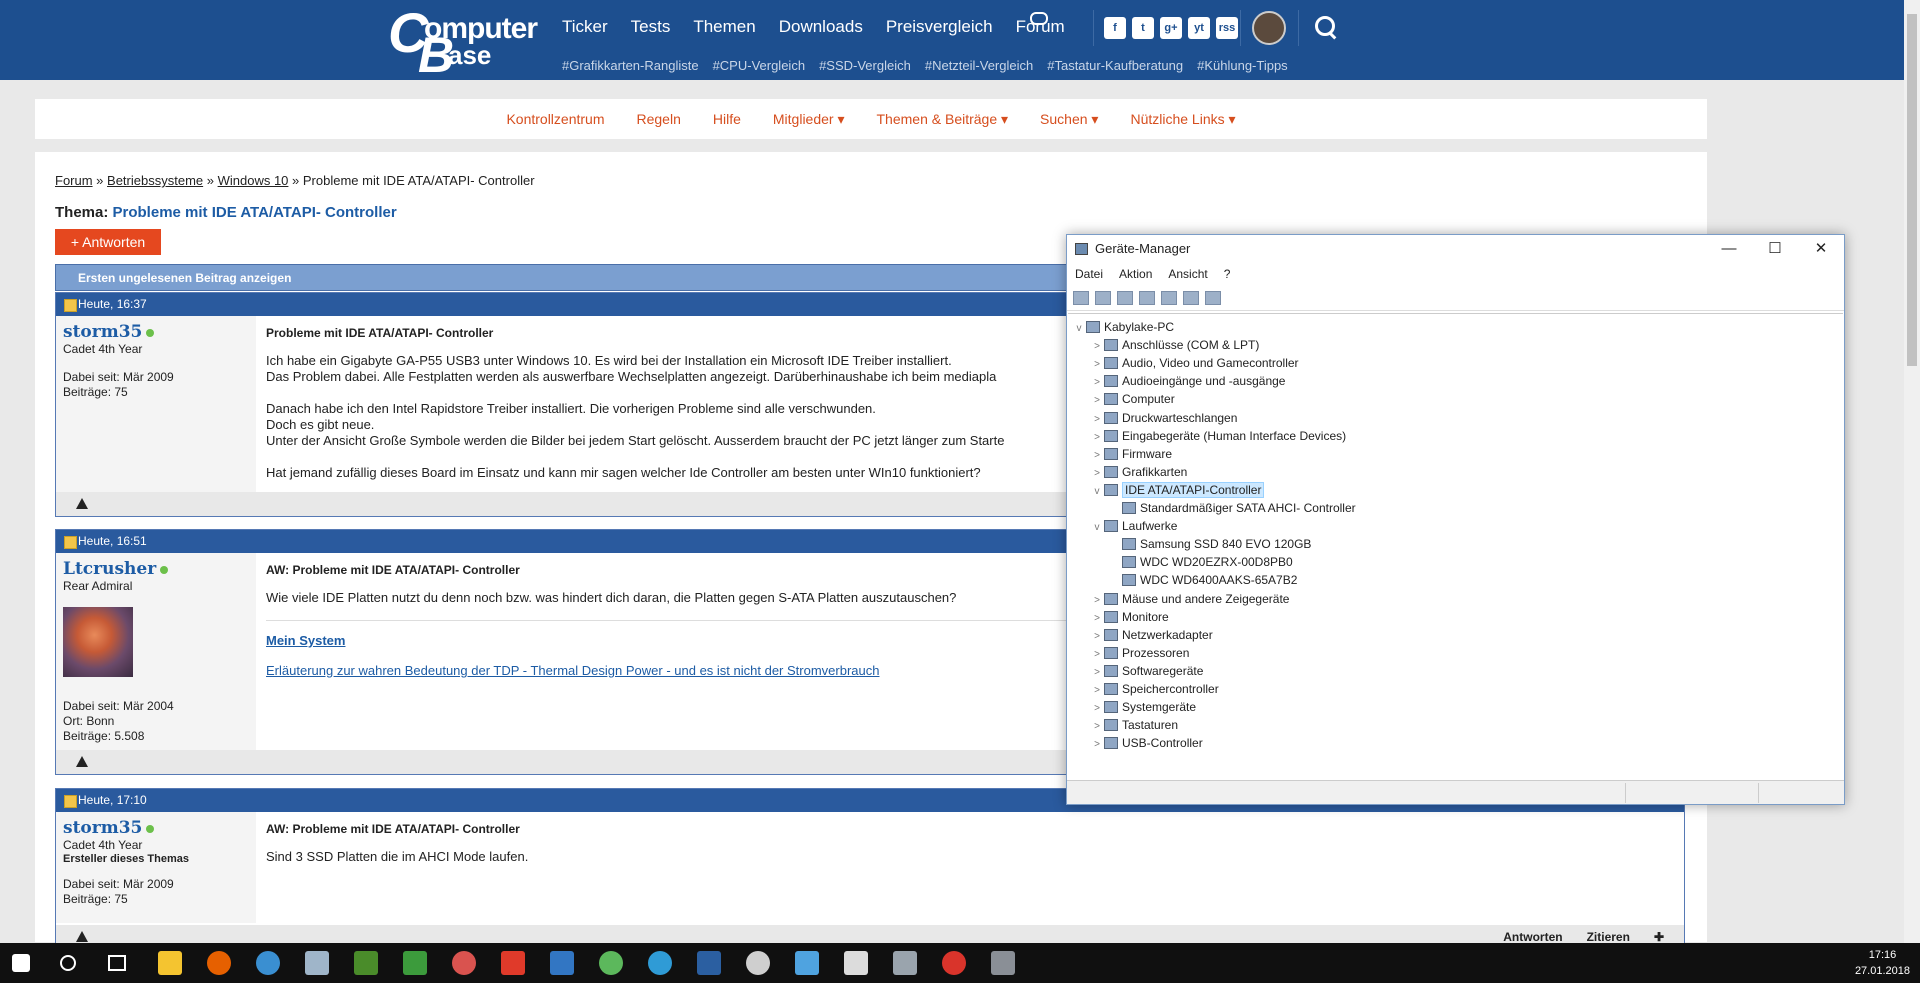  I want to click on tree-item: > Mäuse und andere Zeigegeräte, so click(1189, 599).